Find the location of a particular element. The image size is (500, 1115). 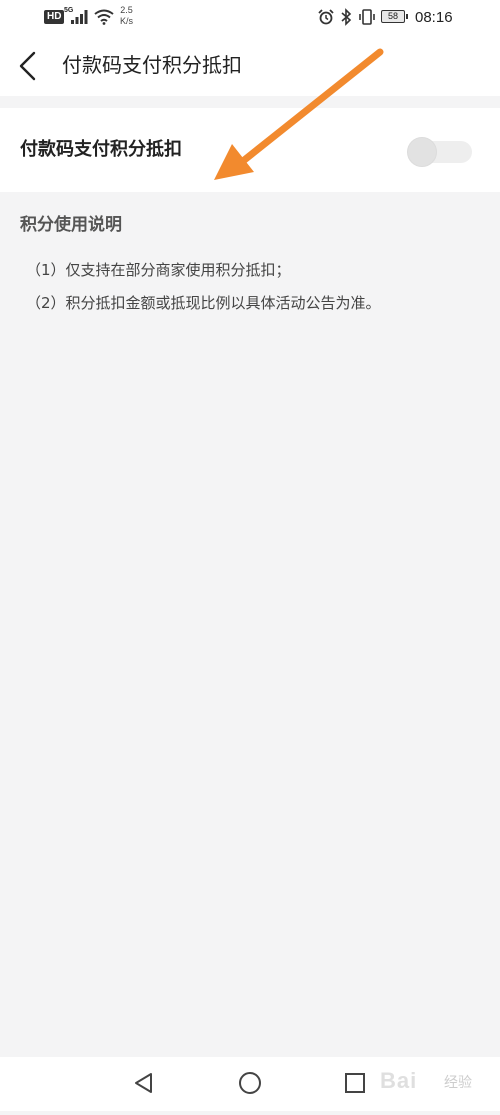

points-deduction-toggle is located at coordinates (439, 152).